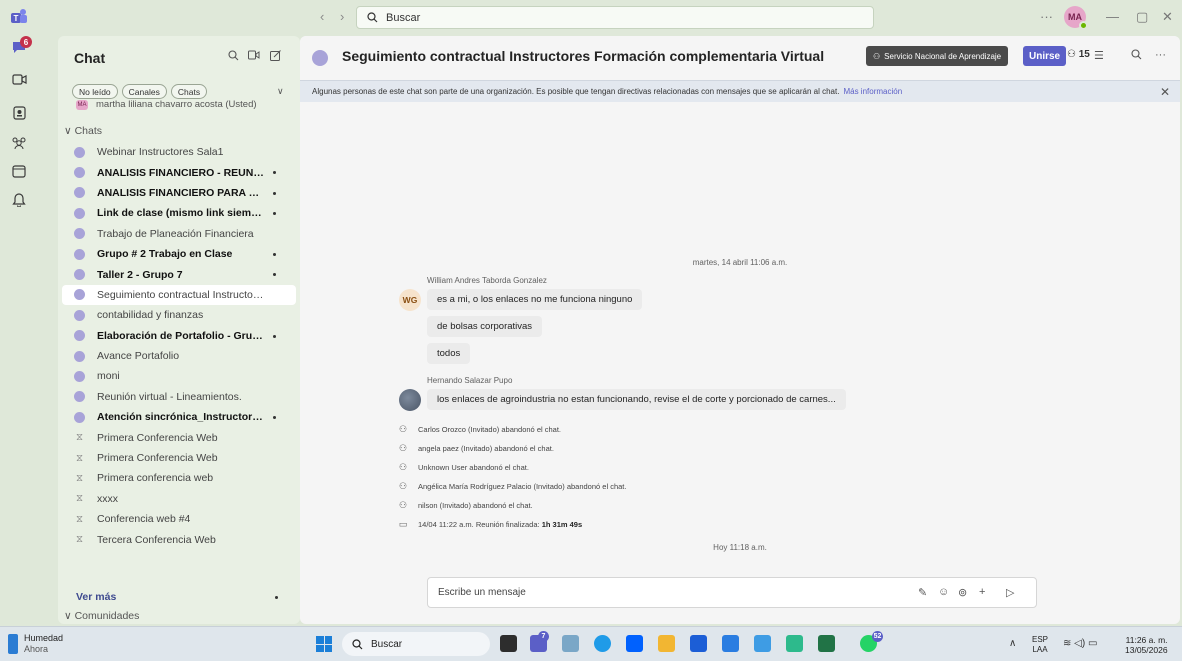 The image size is (1182, 661). I want to click on filter-chats-chip: Chats, so click(189, 91).